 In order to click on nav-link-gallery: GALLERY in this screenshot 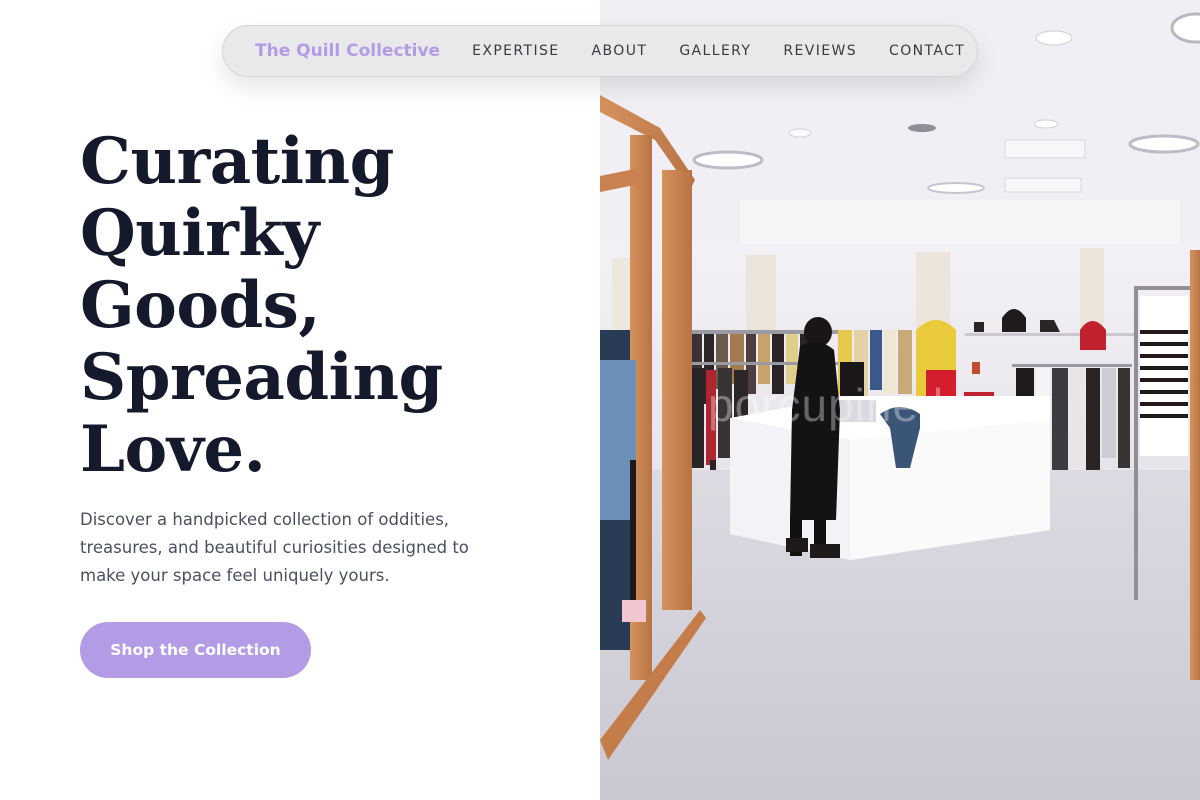, I will do `click(715, 51)`.